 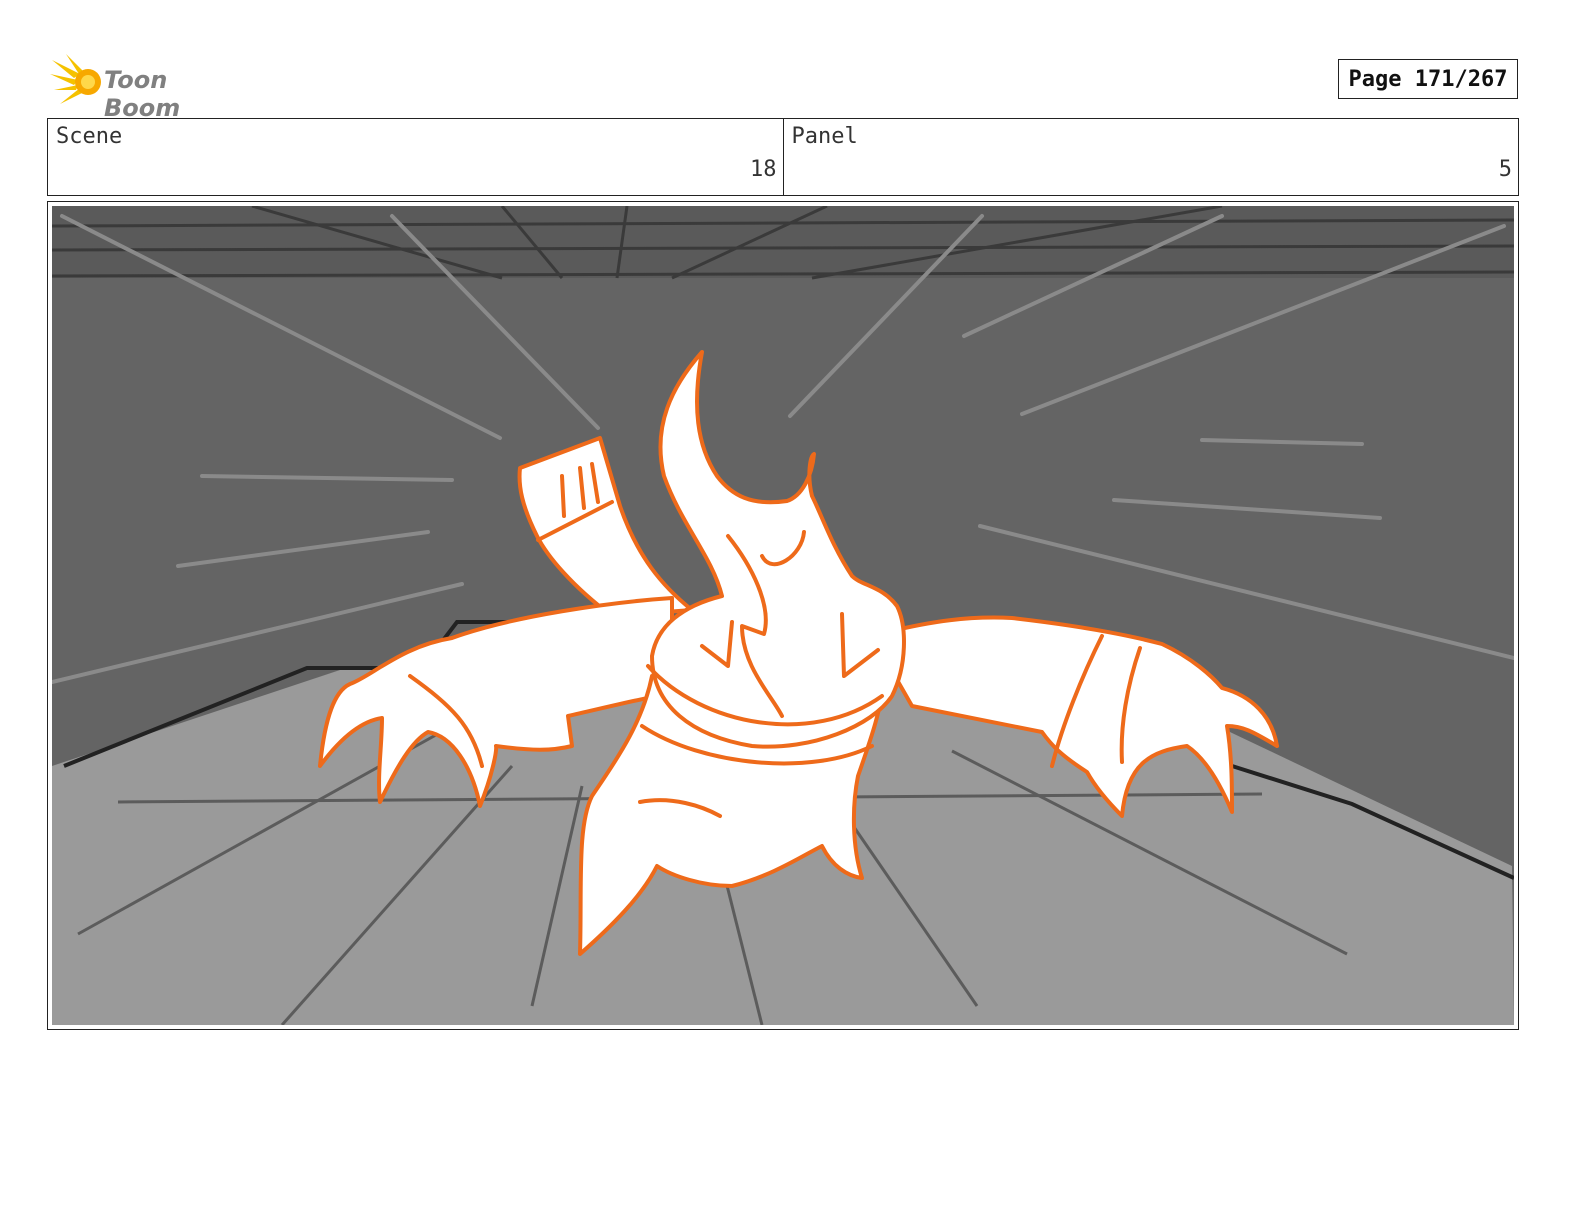 I want to click on scene-panel-info: Scene 18 Panel 5, so click(x=783, y=157).